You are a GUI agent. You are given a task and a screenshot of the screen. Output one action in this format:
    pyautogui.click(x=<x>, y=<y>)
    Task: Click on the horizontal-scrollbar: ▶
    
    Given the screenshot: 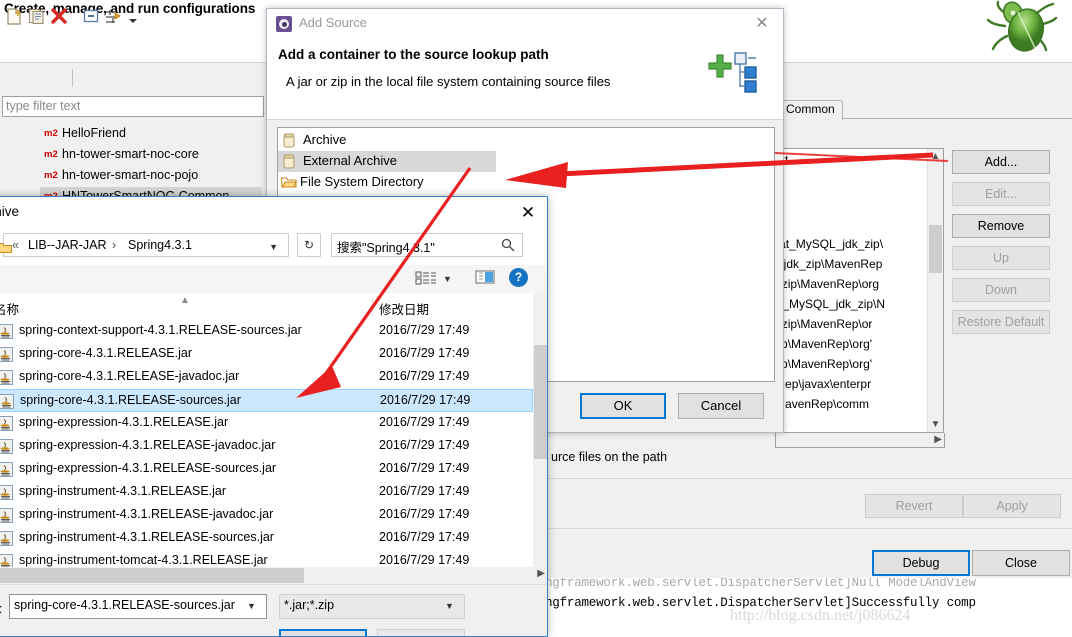 What is the action you would take?
    pyautogui.click(x=860, y=440)
    